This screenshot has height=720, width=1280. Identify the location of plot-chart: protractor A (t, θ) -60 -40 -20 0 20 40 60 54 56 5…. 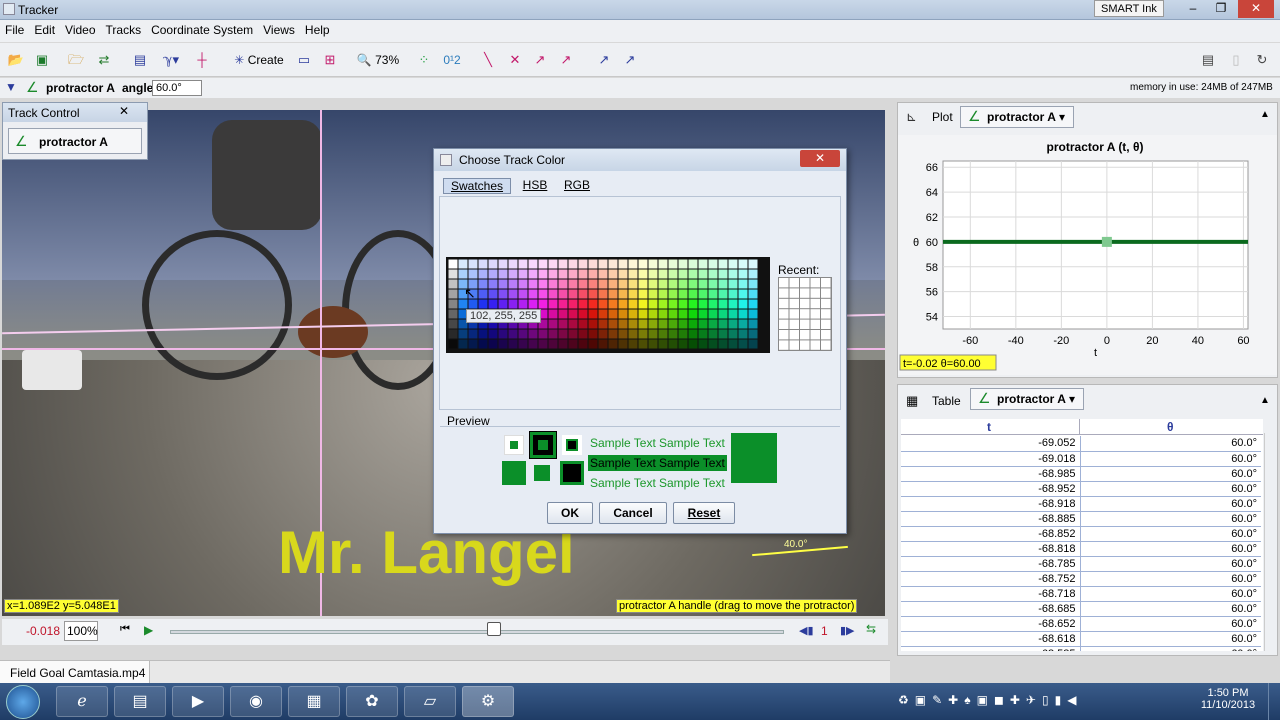
(1087, 255).